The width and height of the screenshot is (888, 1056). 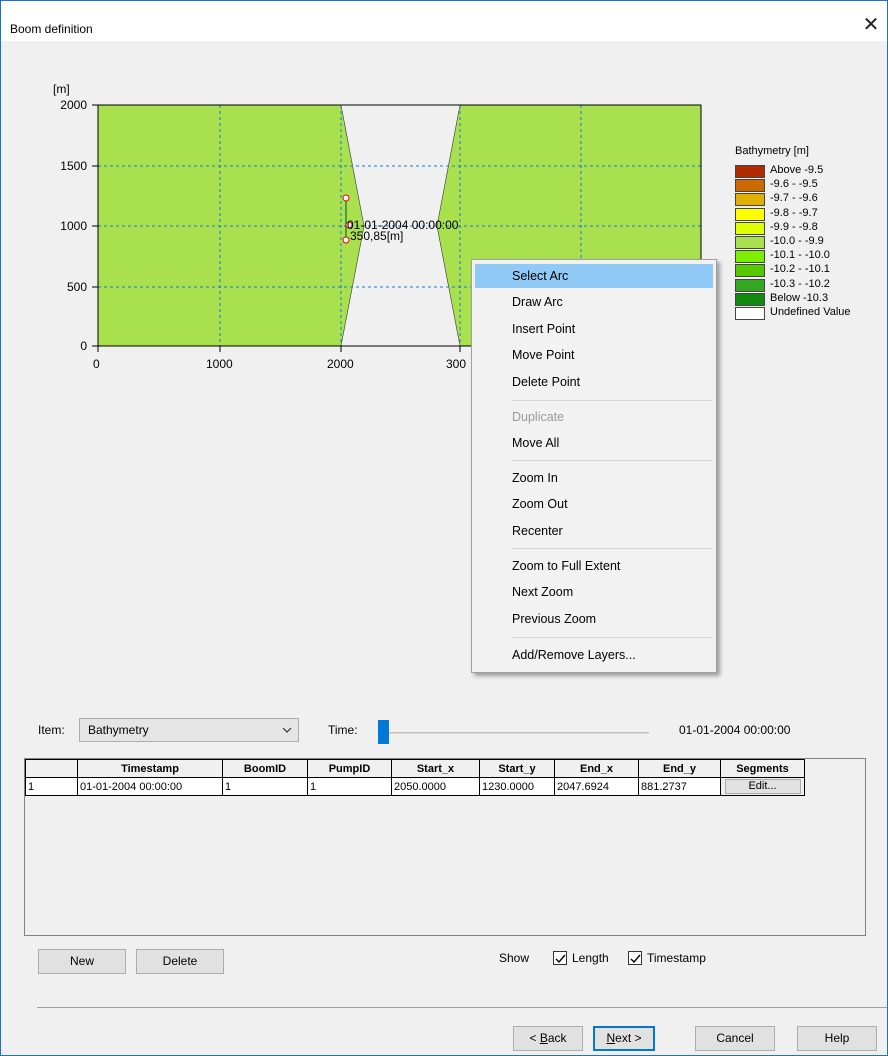 I want to click on cell-end-y: 881.2737, so click(x=679, y=786).